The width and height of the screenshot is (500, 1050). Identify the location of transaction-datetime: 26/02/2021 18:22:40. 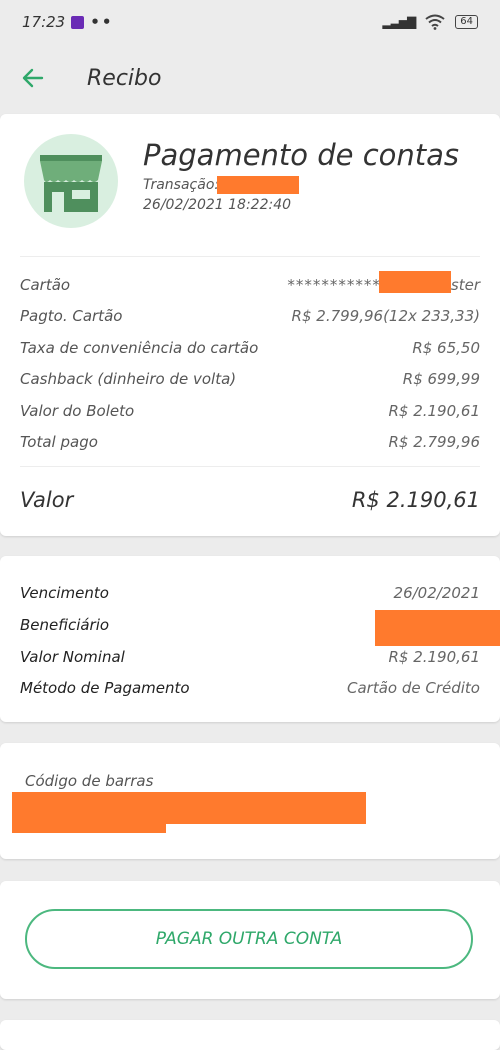
(217, 205).